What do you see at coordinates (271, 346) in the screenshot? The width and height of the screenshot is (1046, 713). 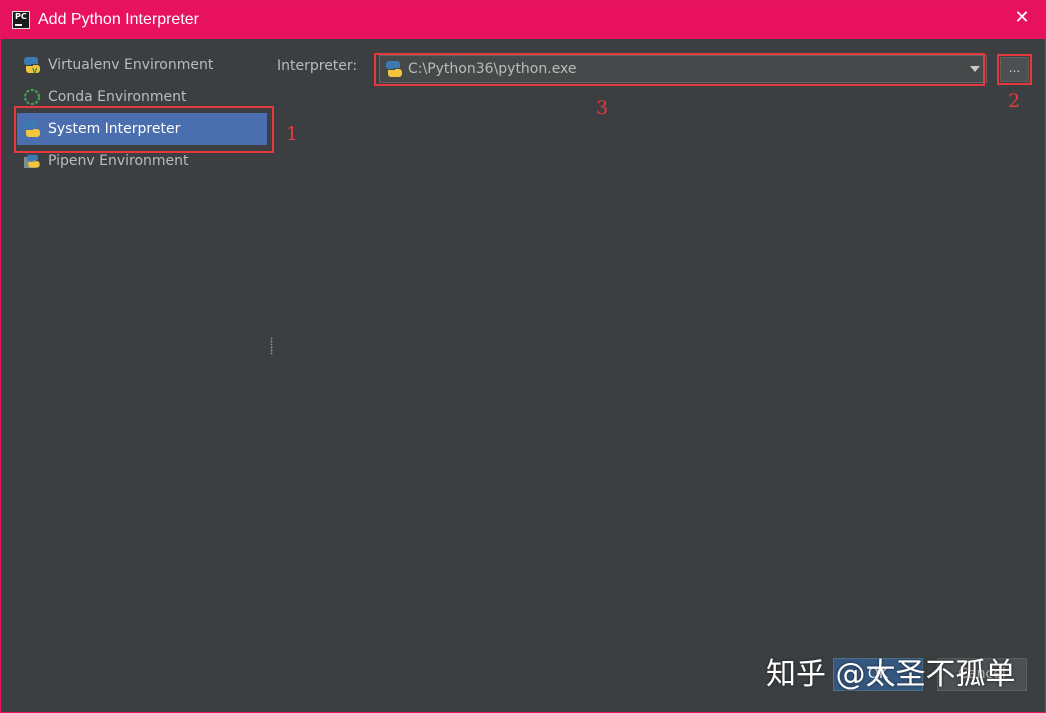 I see `splitter-handle` at bounding box center [271, 346].